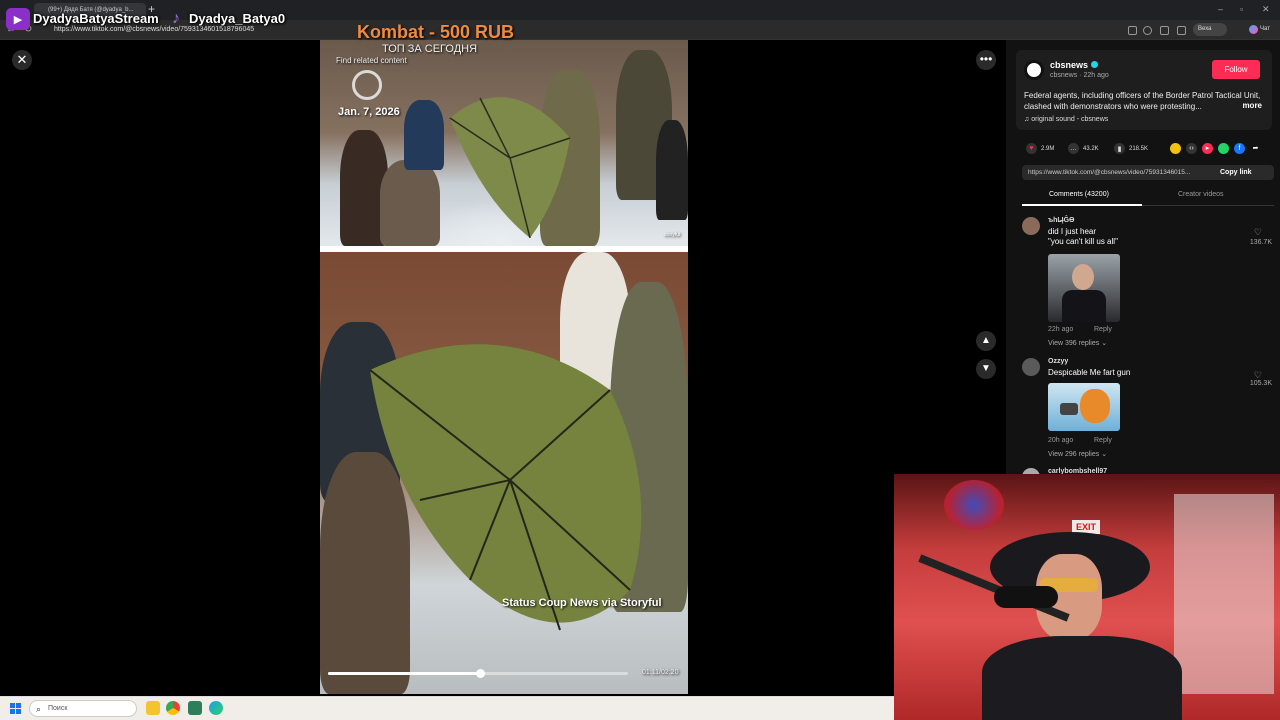 This screenshot has height=720, width=1280. What do you see at coordinates (1079, 194) in the screenshot?
I see `tab-comments: Comments (43200)` at bounding box center [1079, 194].